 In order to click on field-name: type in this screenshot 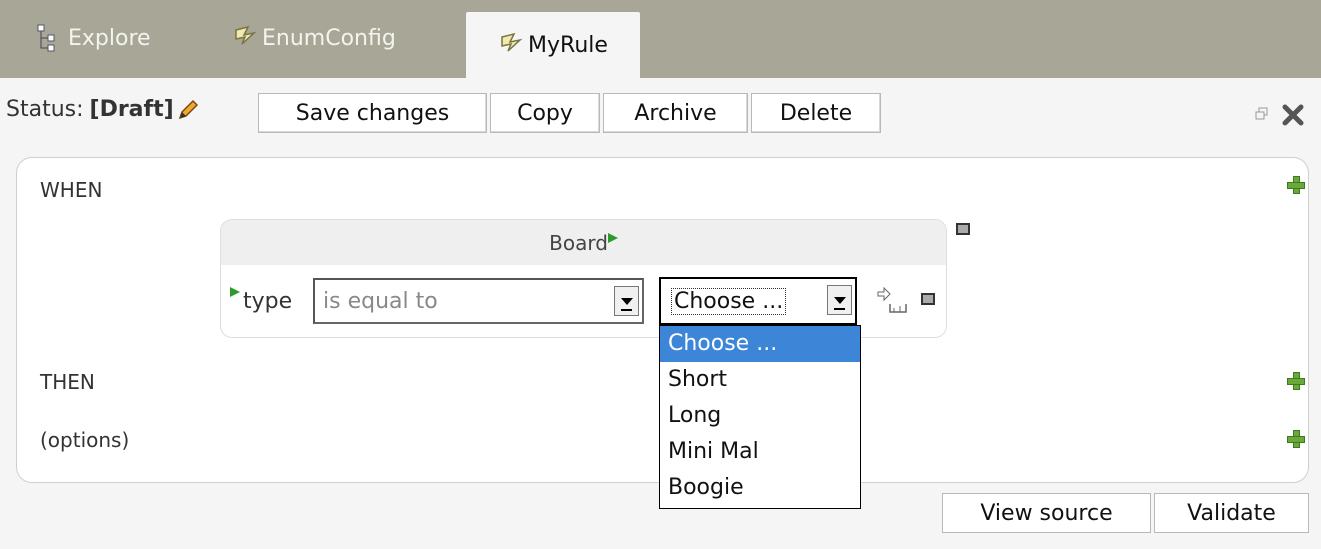, I will do `click(267, 301)`.